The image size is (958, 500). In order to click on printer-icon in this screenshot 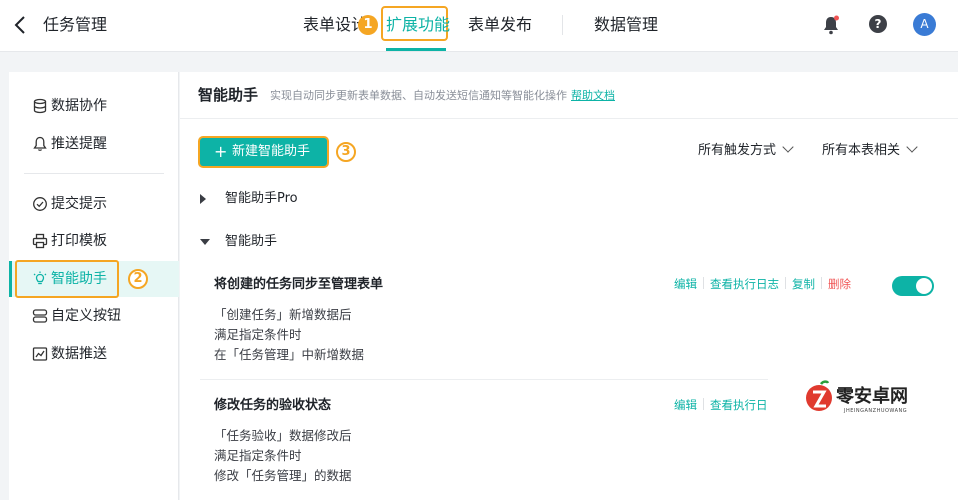, I will do `click(40, 241)`.